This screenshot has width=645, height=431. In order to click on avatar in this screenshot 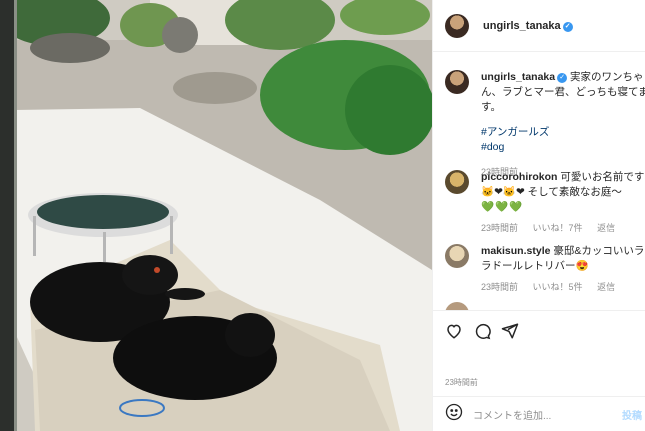, I will do `click(457, 25)`.